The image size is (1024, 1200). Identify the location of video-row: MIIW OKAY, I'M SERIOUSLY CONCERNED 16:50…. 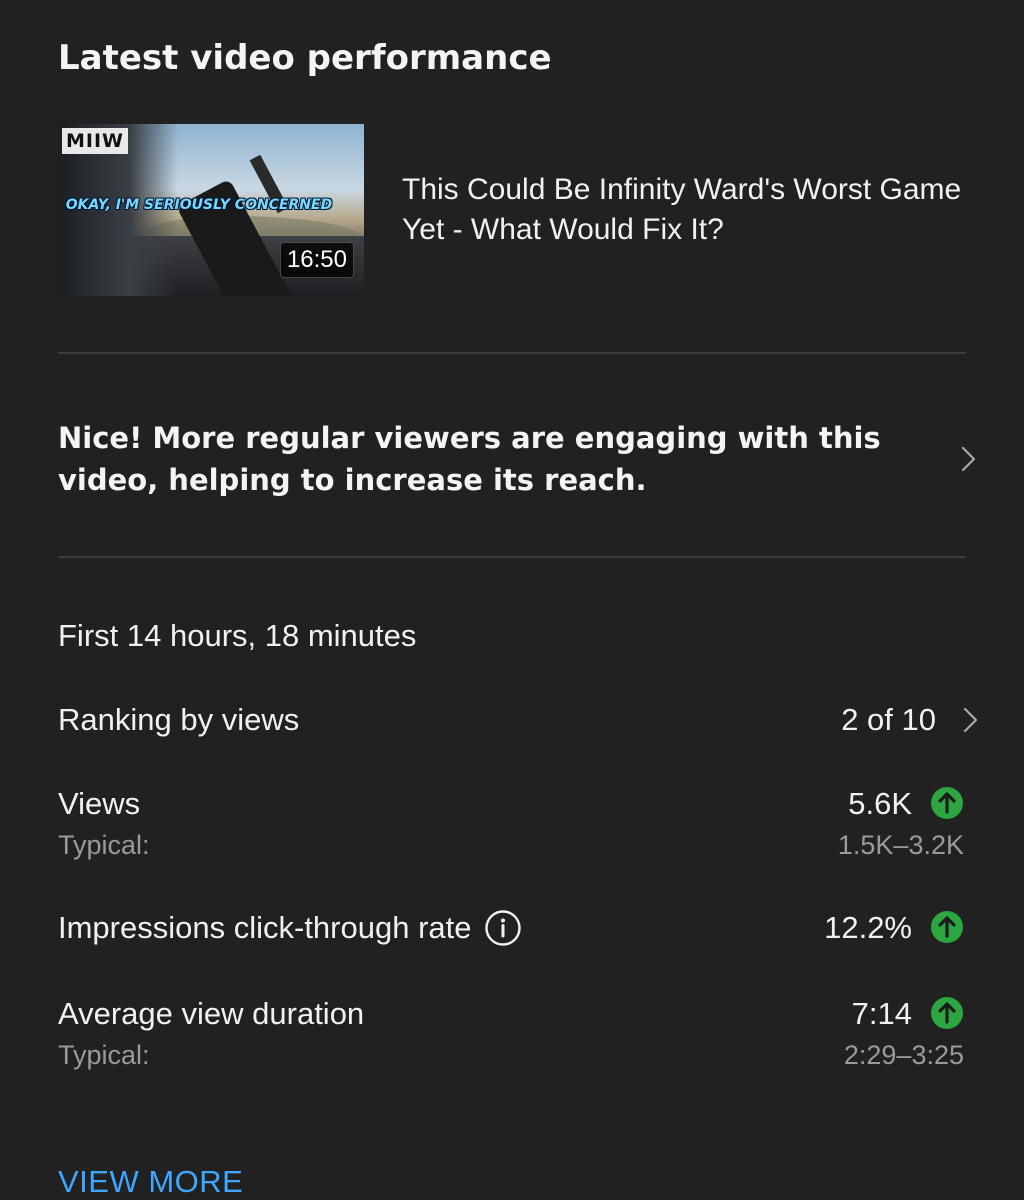
(513, 210).